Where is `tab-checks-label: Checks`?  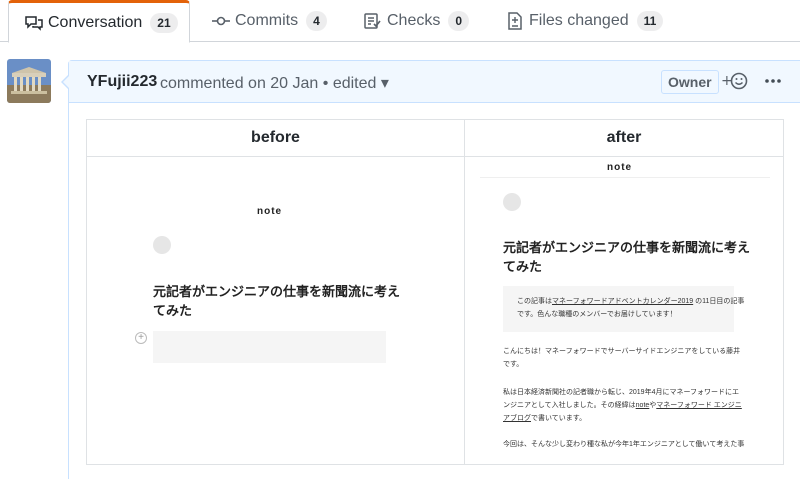
tab-checks-label: Checks is located at coordinates (414, 20).